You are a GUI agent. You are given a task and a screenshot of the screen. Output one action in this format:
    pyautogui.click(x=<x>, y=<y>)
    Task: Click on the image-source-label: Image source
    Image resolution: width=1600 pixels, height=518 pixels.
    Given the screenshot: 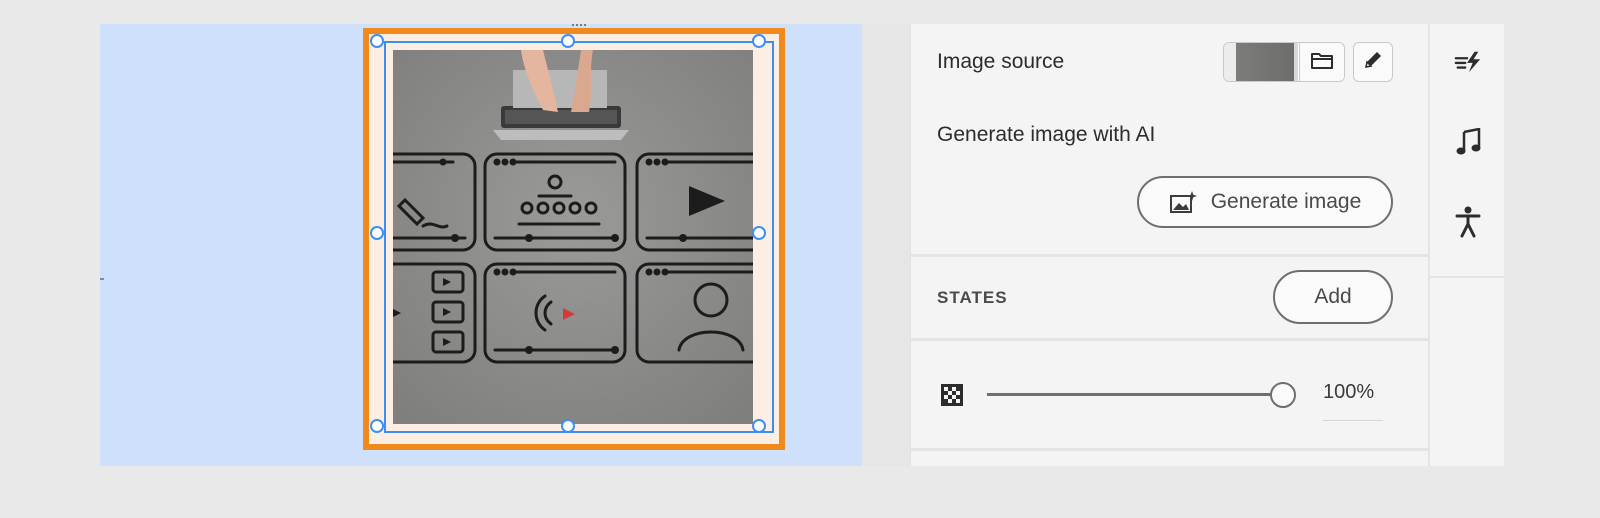 What is the action you would take?
    pyautogui.click(x=1001, y=61)
    